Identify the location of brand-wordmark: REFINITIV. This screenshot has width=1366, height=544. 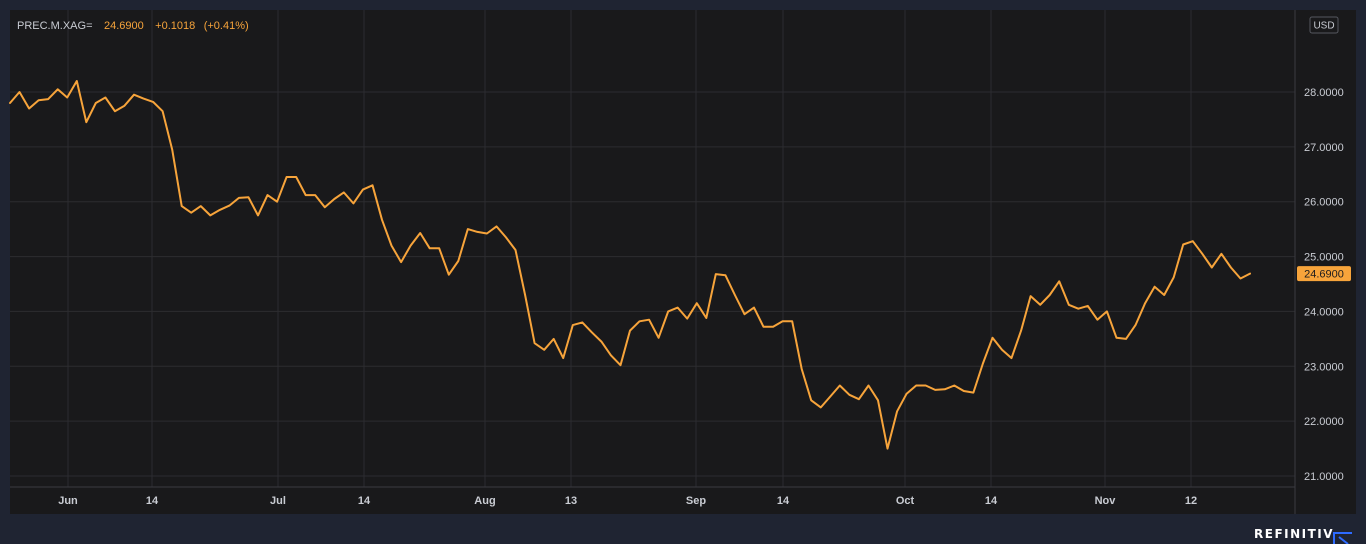
(1294, 534).